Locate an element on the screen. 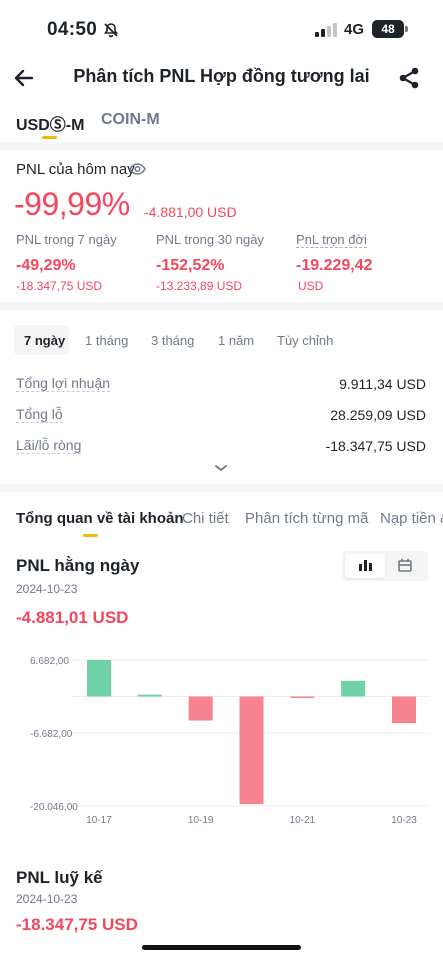 The width and height of the screenshot is (443, 960). active-subtab-indicator is located at coordinates (90, 535).